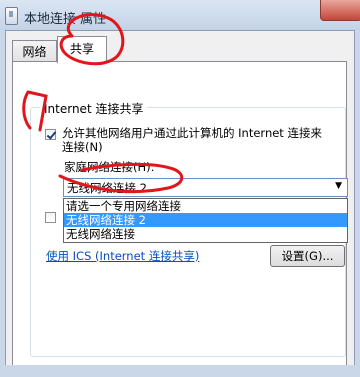 The height and width of the screenshot is (377, 360). I want to click on annotation-underline-selection, so click(121, 178).